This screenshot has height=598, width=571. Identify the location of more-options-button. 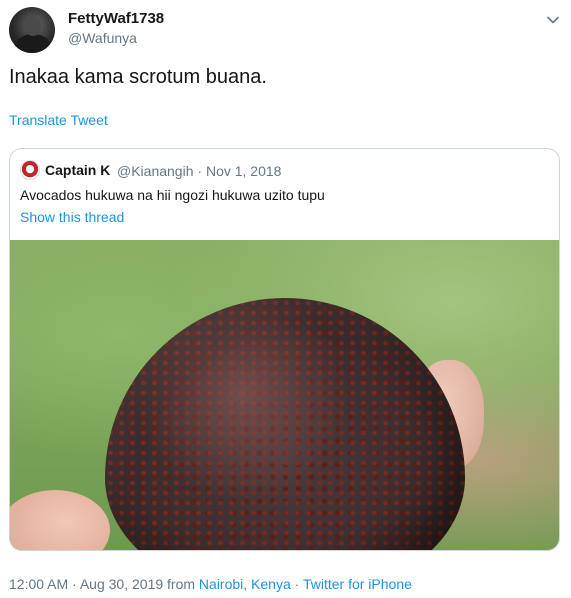
(553, 20).